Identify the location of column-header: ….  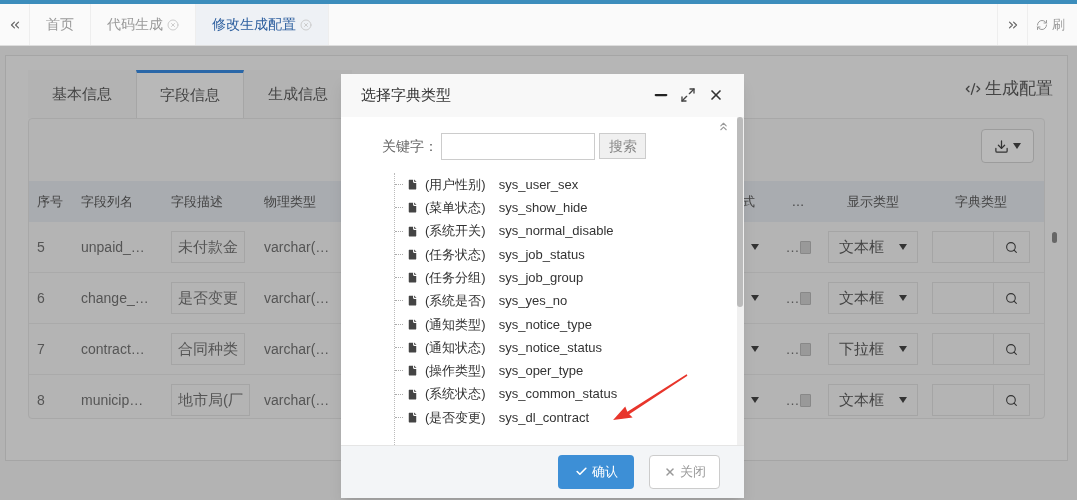
(798, 201).